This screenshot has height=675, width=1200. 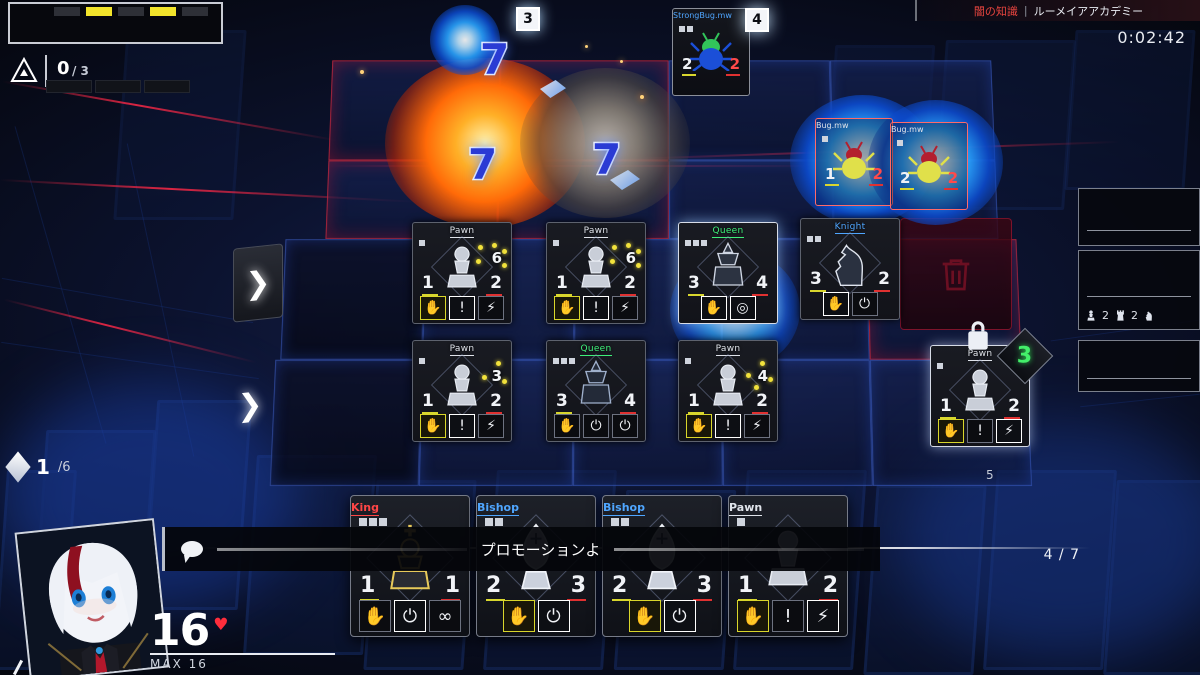 I want to click on hand-card-health: 1, so click(x=450, y=587).